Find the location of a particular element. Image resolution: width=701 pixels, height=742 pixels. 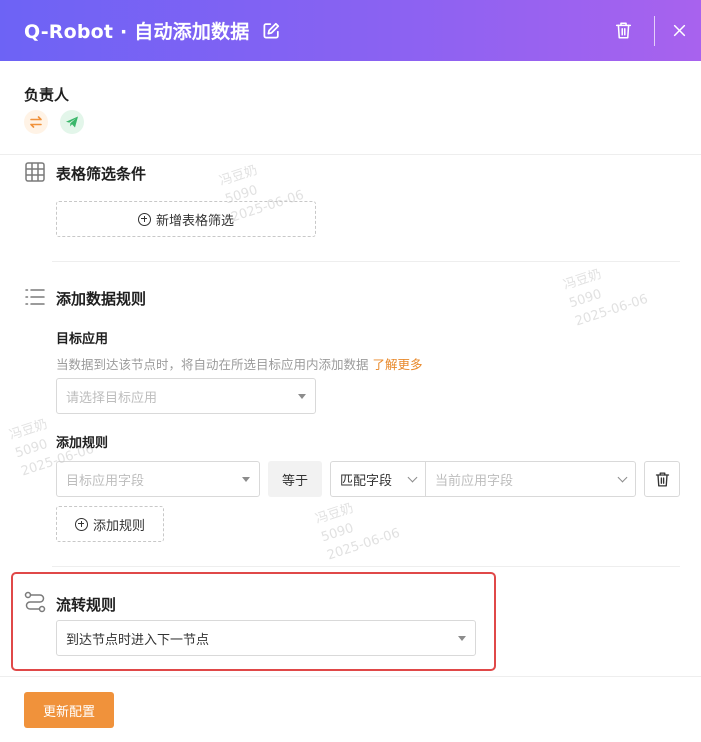

update-config-button: 更新配置 is located at coordinates (69, 710).